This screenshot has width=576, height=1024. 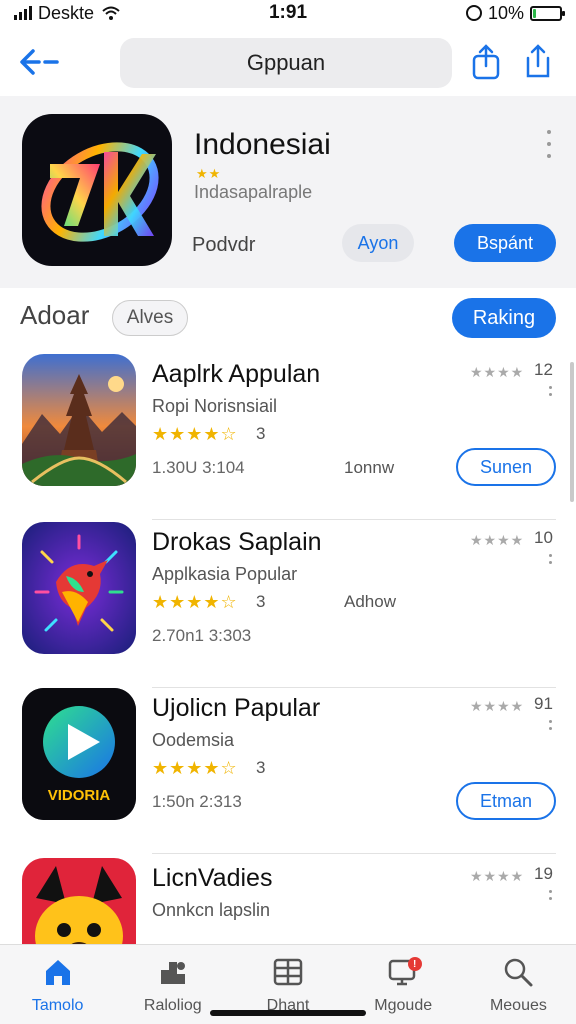 I want to click on export-button, so click(x=538, y=62).